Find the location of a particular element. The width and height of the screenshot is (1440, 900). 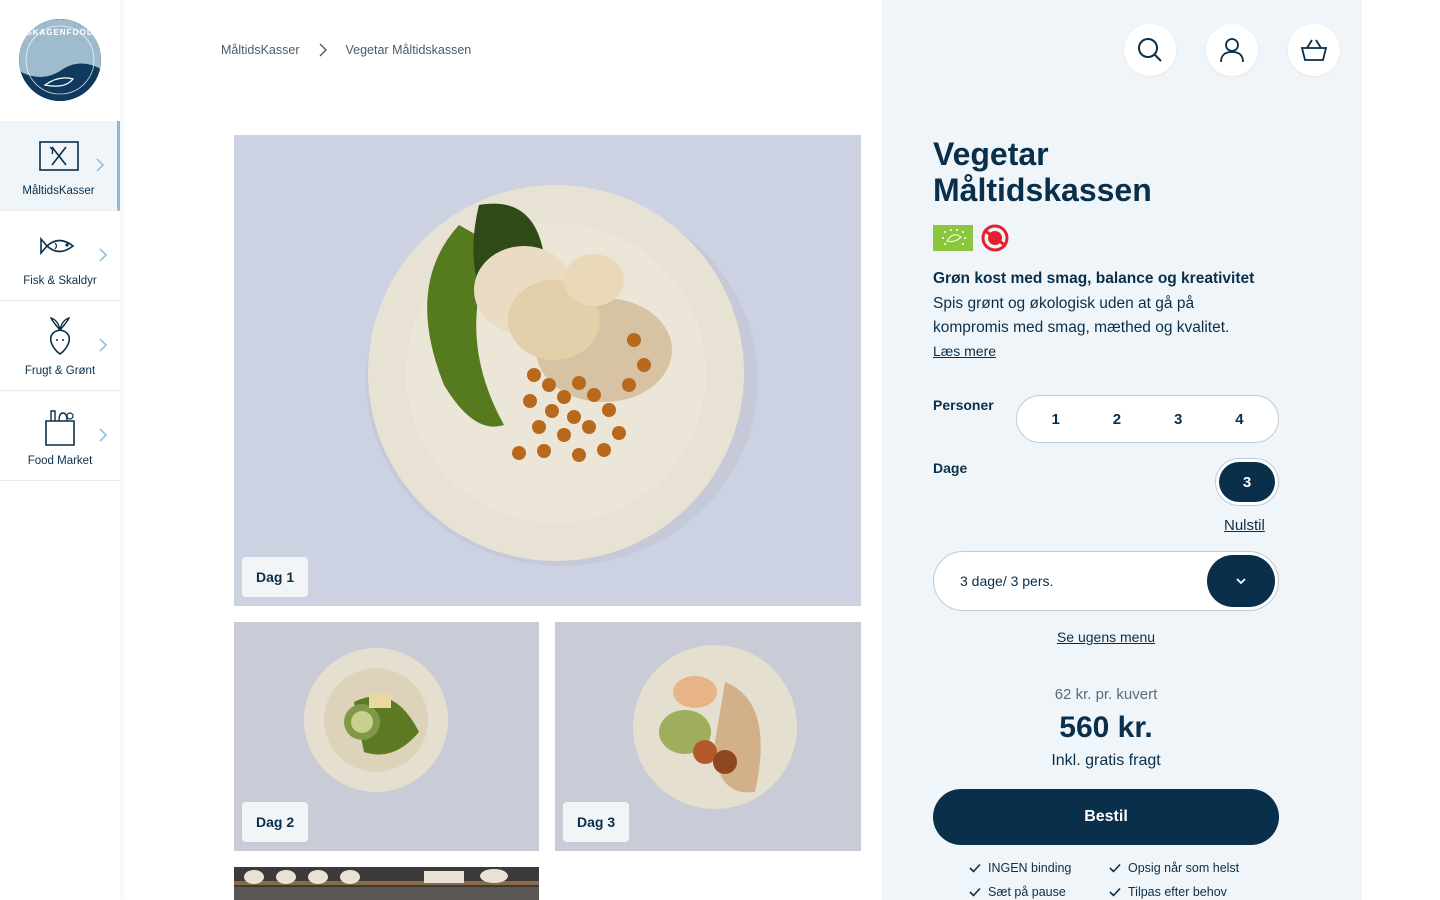

image-label-dag-1: Dag 1 is located at coordinates (275, 577).